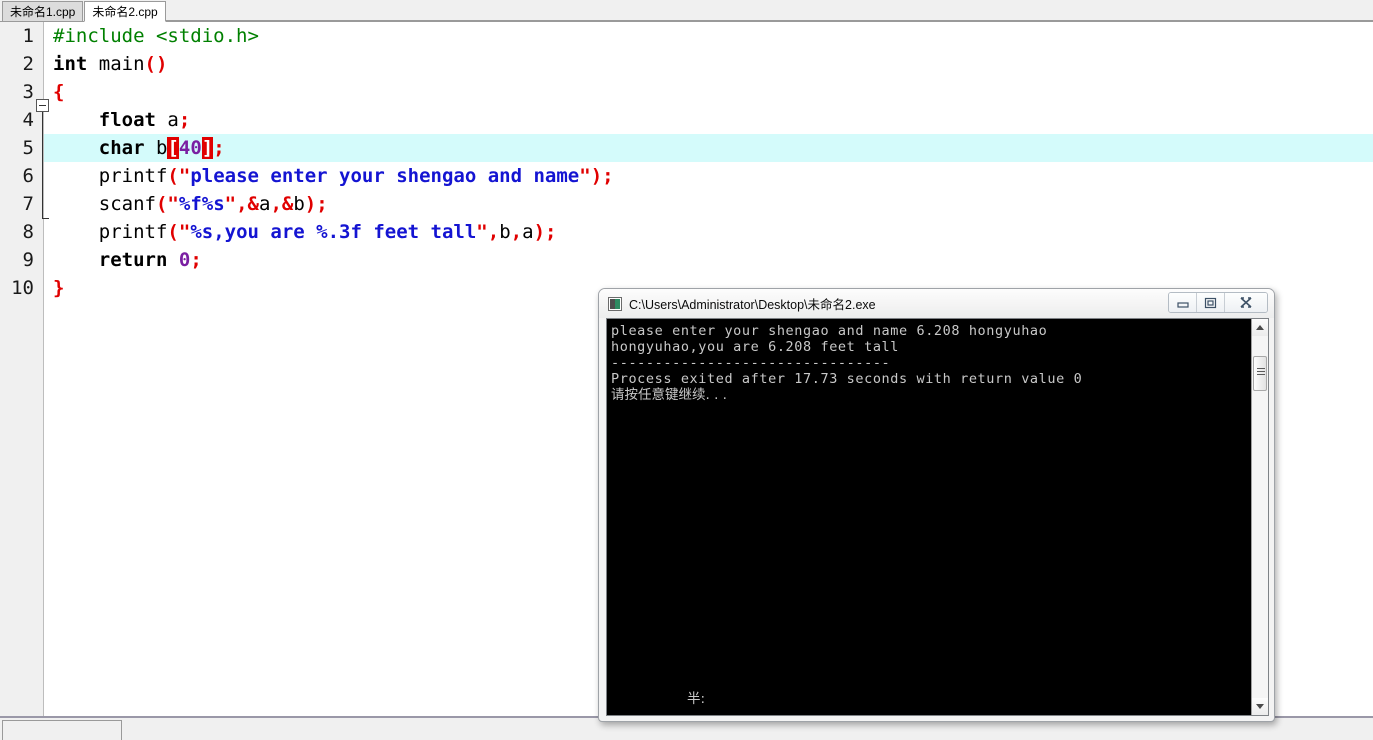  Describe the element at coordinates (70, 64) in the screenshot. I see `token-keyword-int: int` at that location.